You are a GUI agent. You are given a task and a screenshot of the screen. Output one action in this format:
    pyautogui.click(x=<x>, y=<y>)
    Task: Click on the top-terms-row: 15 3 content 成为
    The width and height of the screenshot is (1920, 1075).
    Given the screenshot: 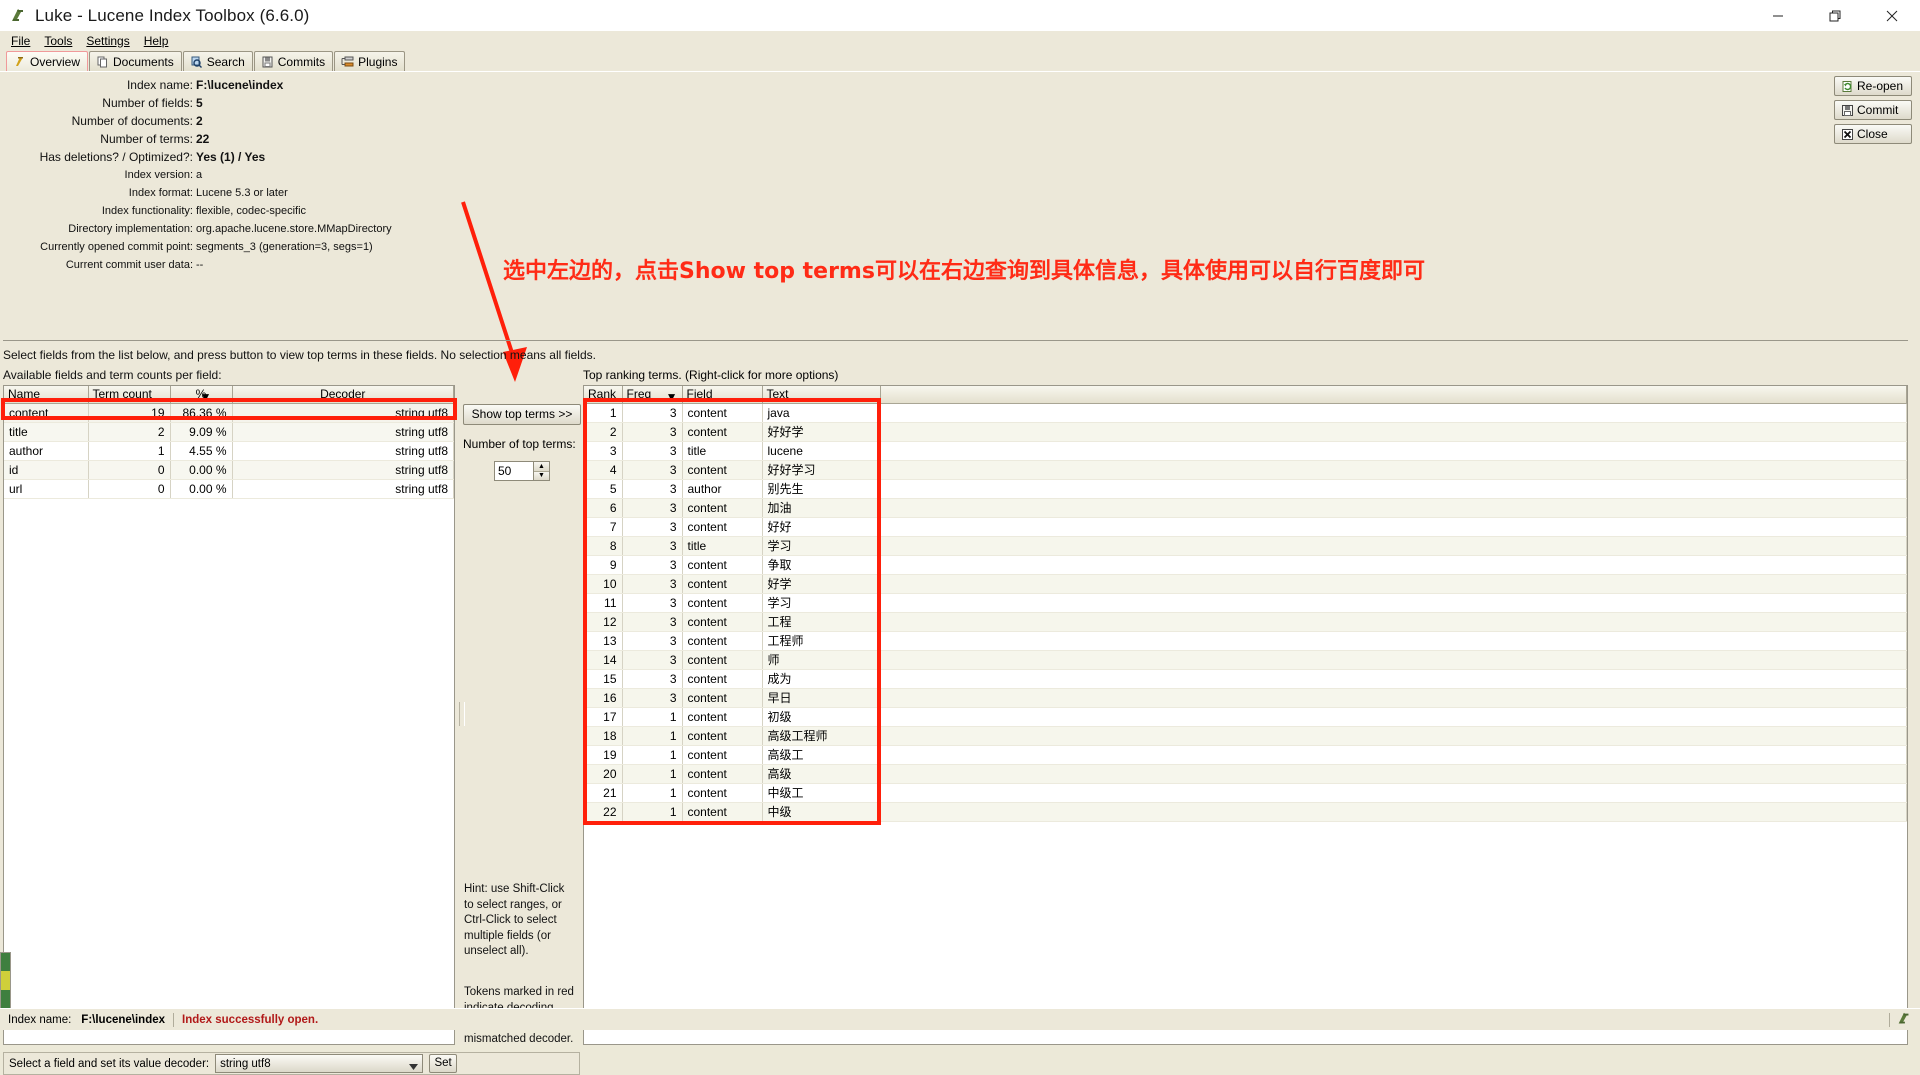 What is the action you would take?
    pyautogui.click(x=1245, y=679)
    